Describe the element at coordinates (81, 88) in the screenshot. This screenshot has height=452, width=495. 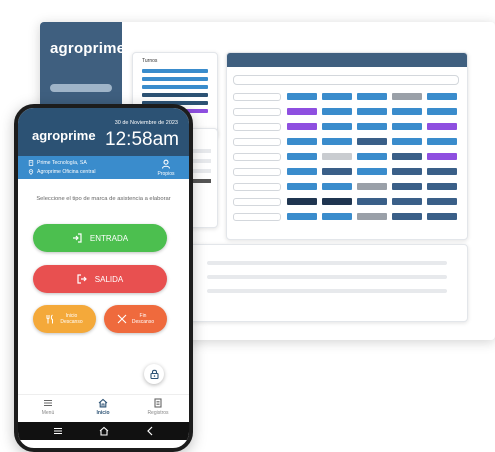
I see `sidebar-menu-item` at that location.